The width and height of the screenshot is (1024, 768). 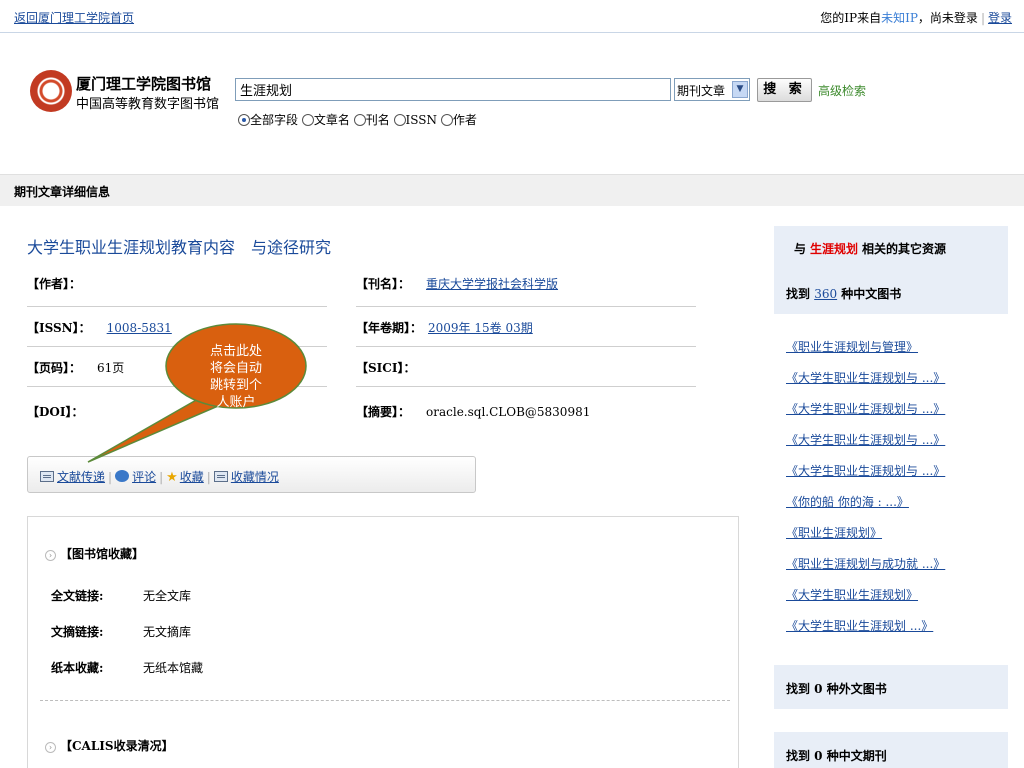 I want to click on issn-link: 1008-5831, so click(x=139, y=328).